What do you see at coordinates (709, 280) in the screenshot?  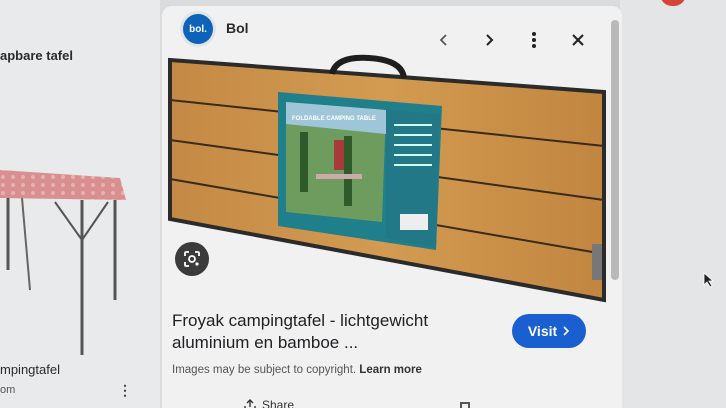 I see `mouse-cursor` at bounding box center [709, 280].